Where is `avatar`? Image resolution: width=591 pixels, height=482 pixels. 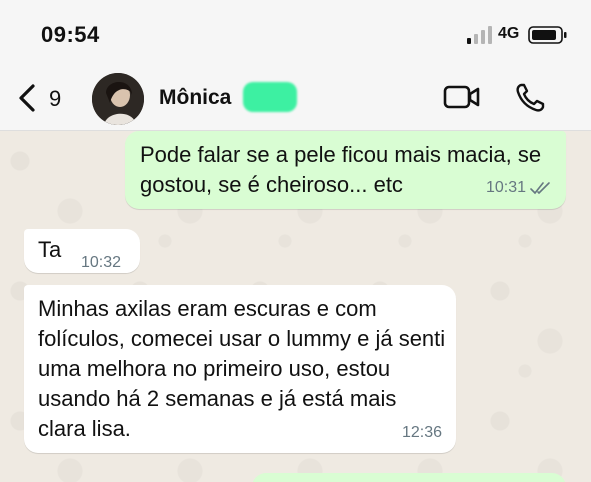 avatar is located at coordinates (118, 99).